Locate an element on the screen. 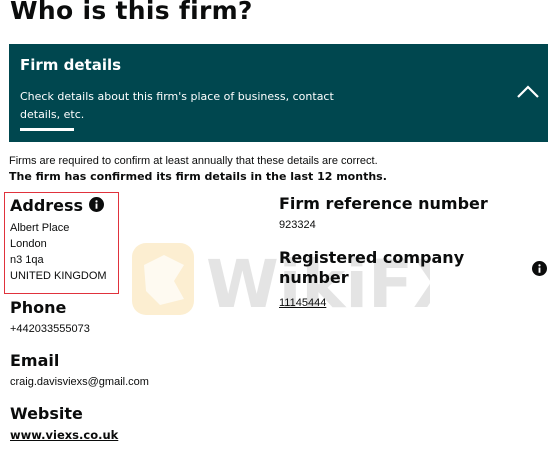 The height and width of the screenshot is (449, 554). email-heading: Email is located at coordinates (35, 360).